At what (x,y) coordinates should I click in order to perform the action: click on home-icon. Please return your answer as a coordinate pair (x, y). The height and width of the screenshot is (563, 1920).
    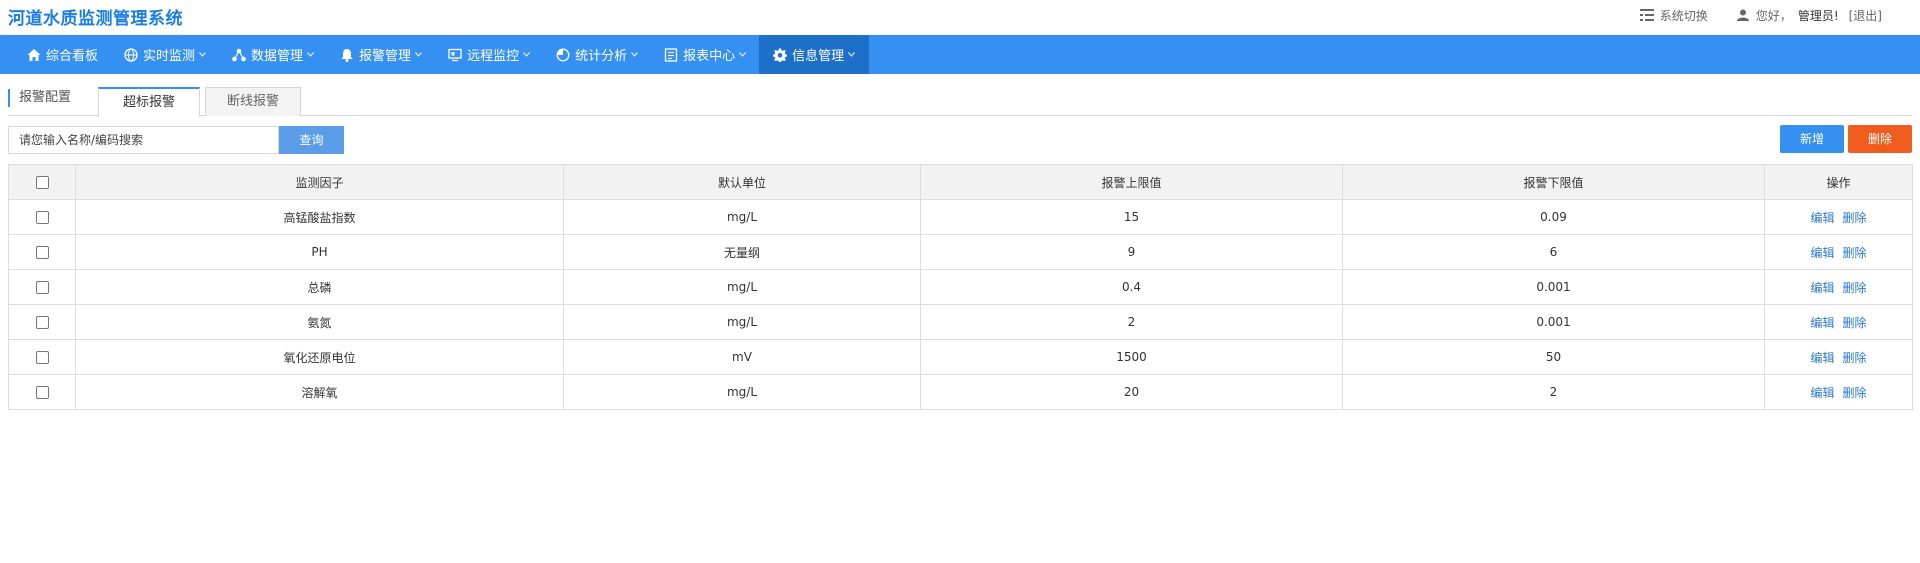
    Looking at the image, I should click on (34, 54).